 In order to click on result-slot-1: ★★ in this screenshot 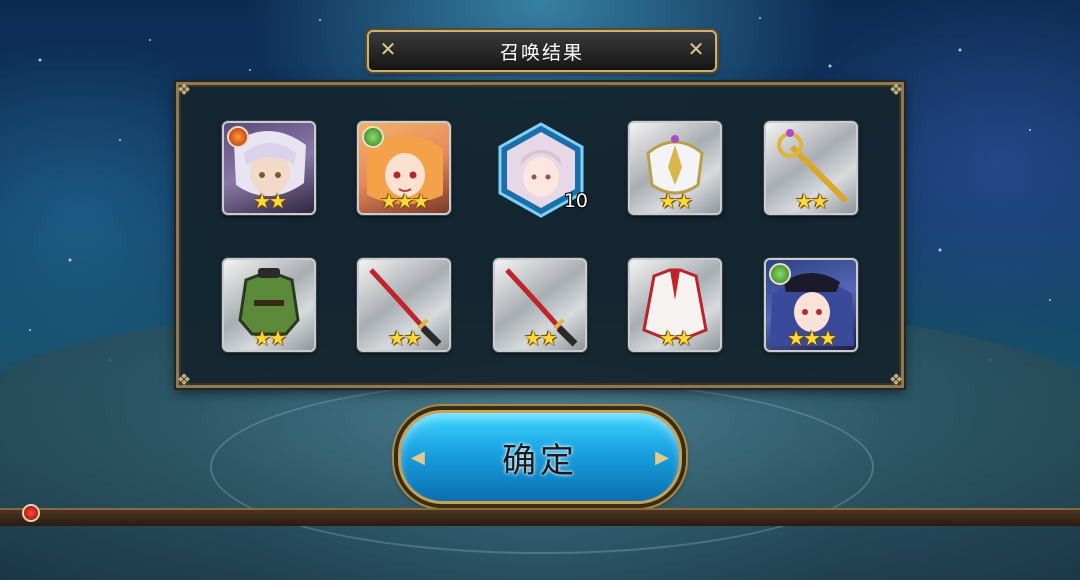, I will do `click(269, 168)`.